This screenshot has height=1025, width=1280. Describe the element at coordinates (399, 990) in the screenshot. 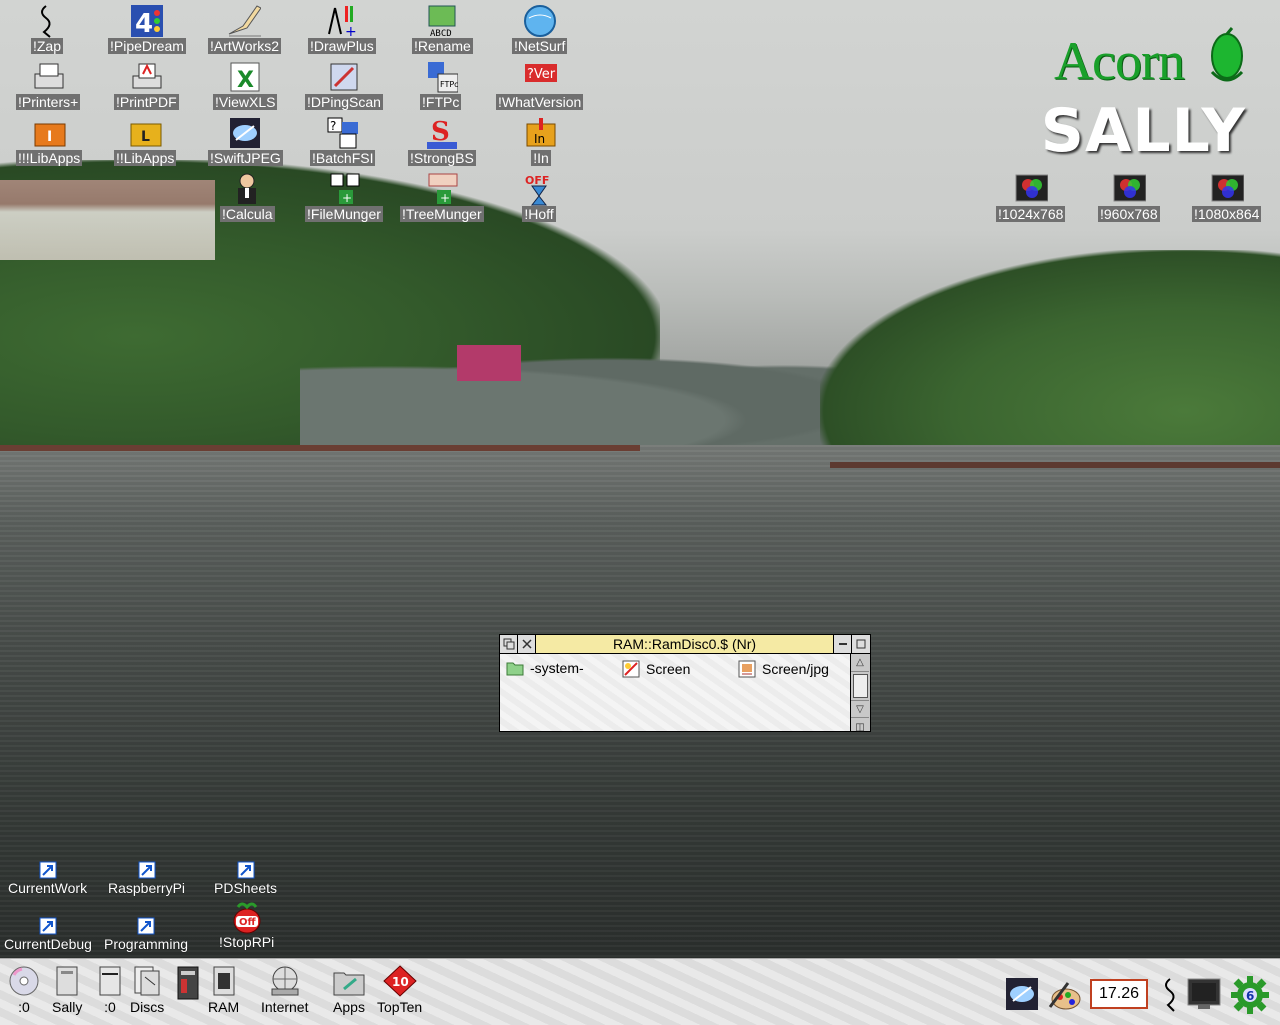

I see `iconbar-topten: 10 TopTen` at that location.